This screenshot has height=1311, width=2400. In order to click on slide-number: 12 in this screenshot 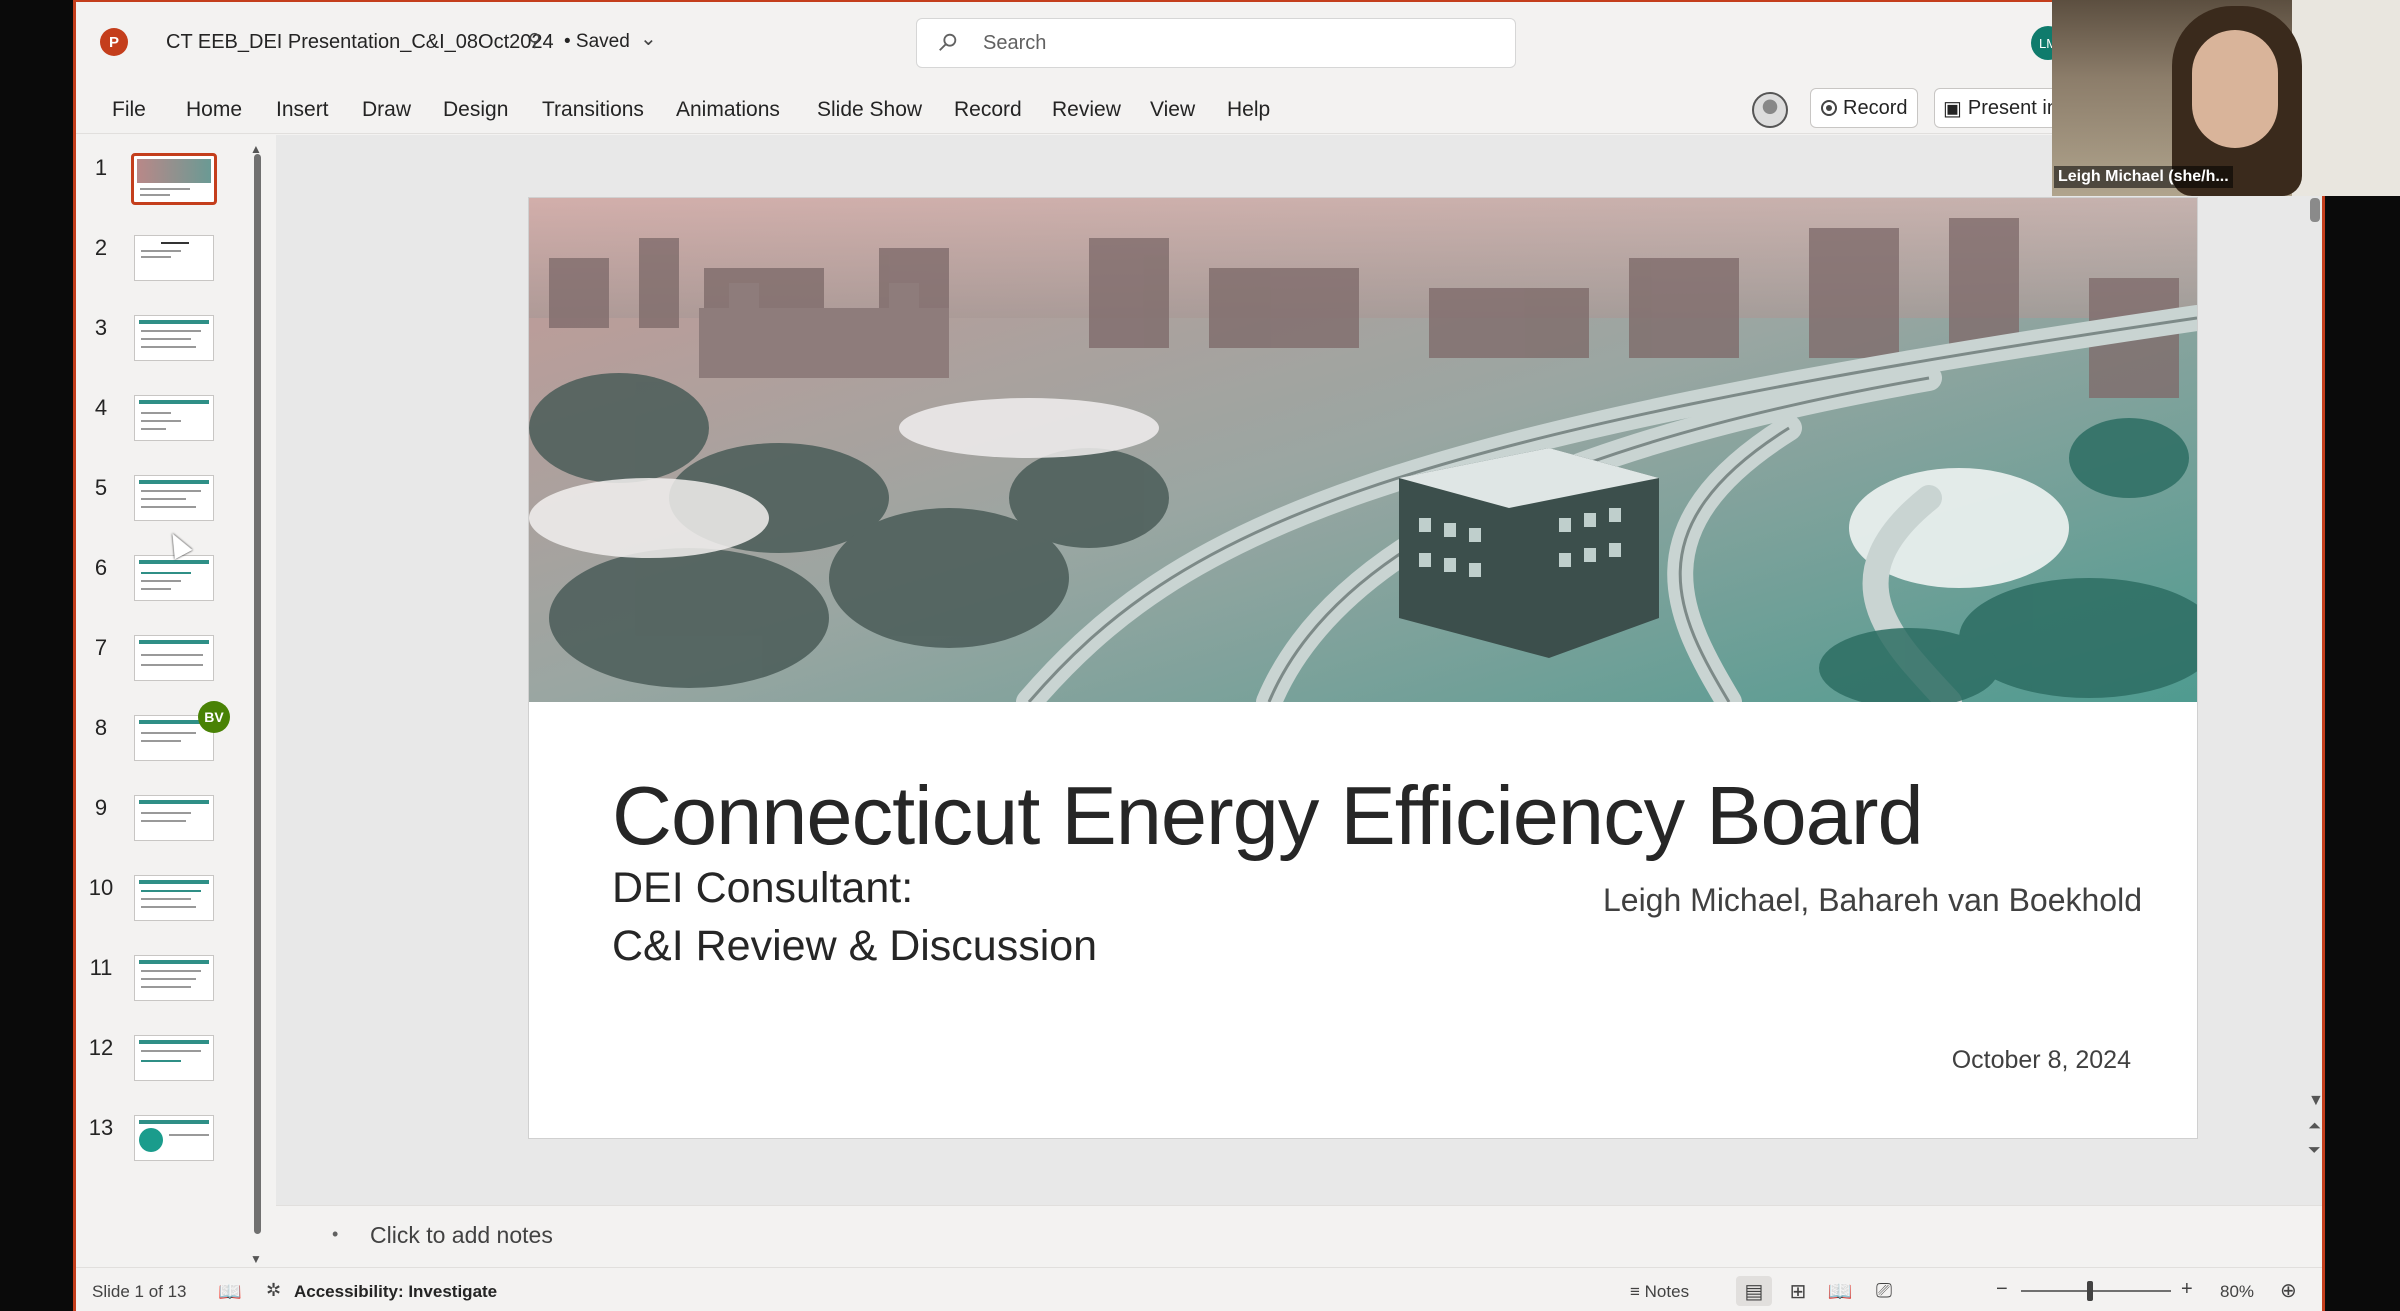, I will do `click(101, 1047)`.